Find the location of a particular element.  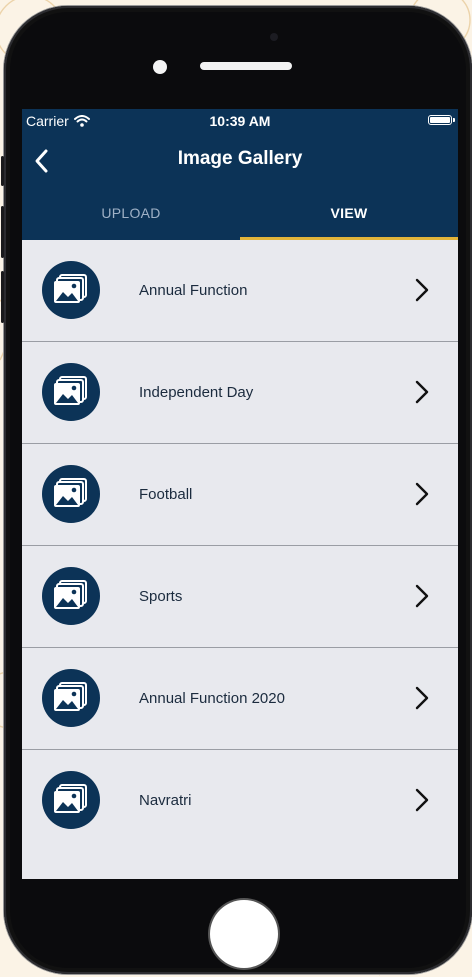

tab-bar: UPLOAD VIEW is located at coordinates (240, 215).